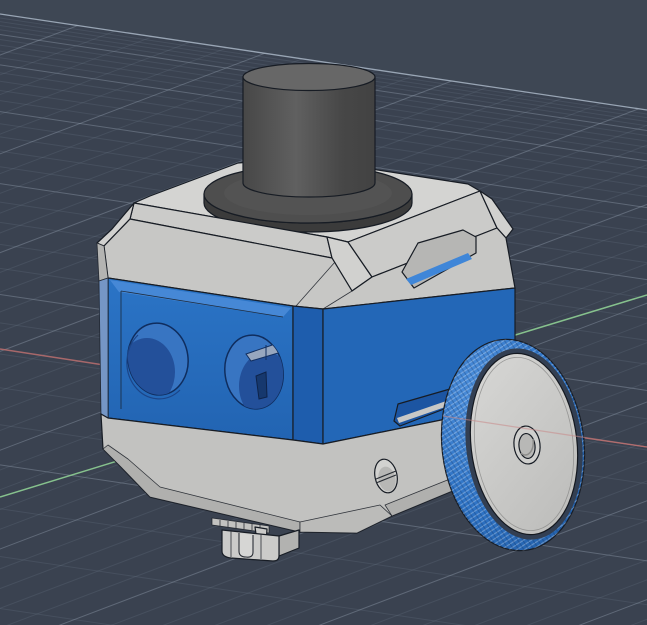 The width and height of the screenshot is (647, 625). What do you see at coordinates (515, 445) in the screenshot?
I see `thumbwheel` at bounding box center [515, 445].